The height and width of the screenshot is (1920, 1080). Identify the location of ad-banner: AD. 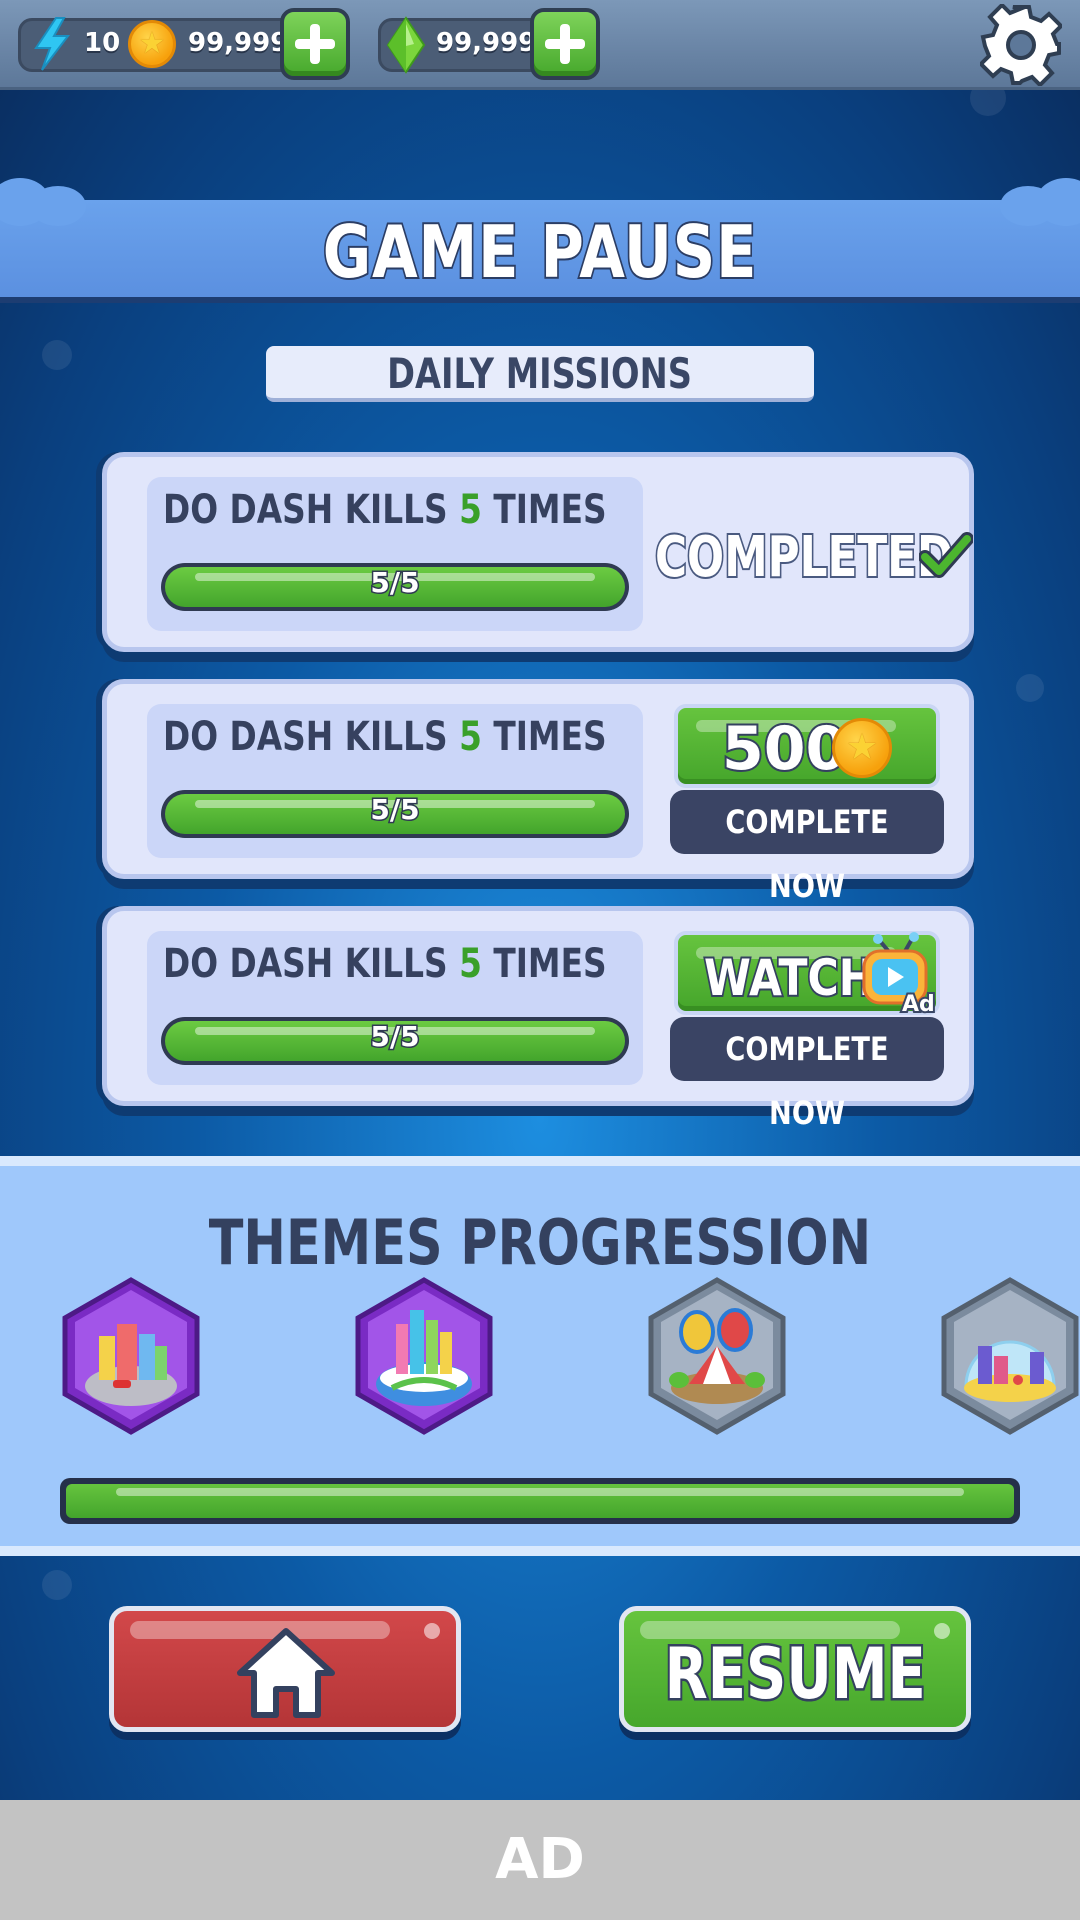
(540, 1860).